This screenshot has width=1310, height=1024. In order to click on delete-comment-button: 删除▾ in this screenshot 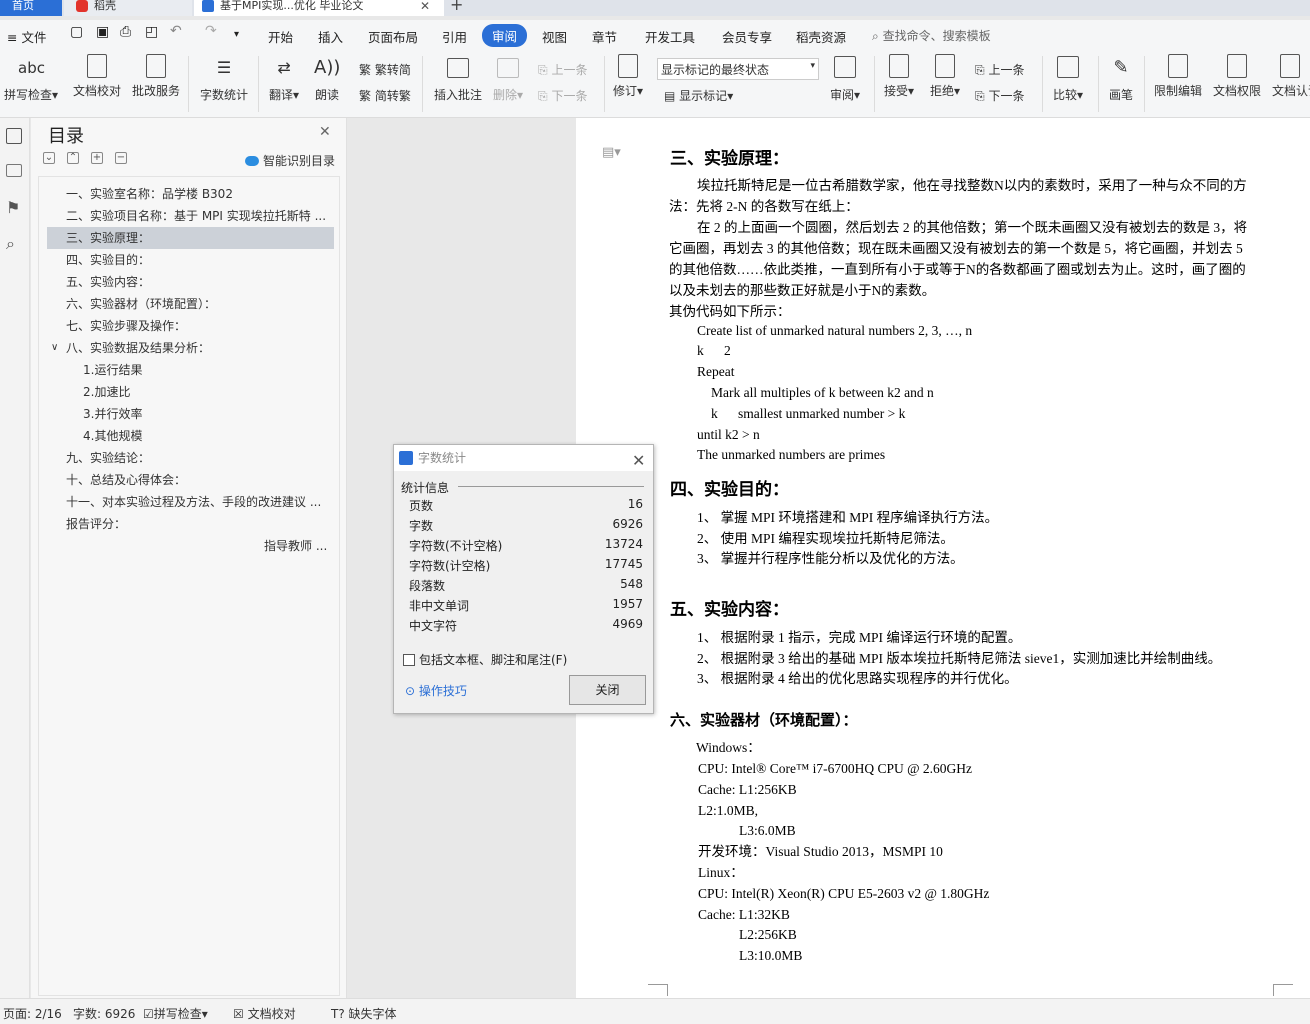, I will do `click(508, 78)`.